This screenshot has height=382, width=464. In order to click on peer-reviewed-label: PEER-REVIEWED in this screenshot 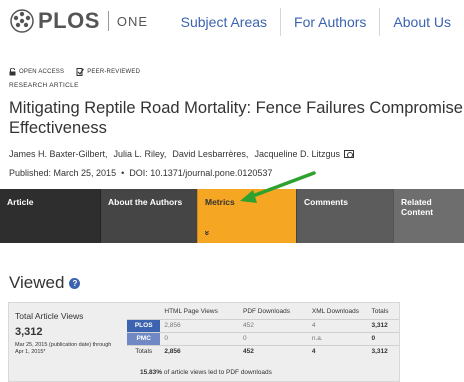, I will do `click(114, 72)`.